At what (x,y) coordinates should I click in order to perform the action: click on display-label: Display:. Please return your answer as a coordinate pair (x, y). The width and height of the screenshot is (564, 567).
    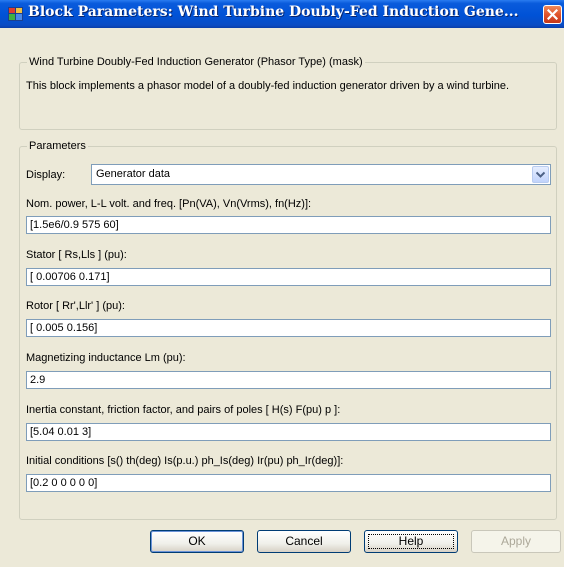
    Looking at the image, I should click on (46, 175).